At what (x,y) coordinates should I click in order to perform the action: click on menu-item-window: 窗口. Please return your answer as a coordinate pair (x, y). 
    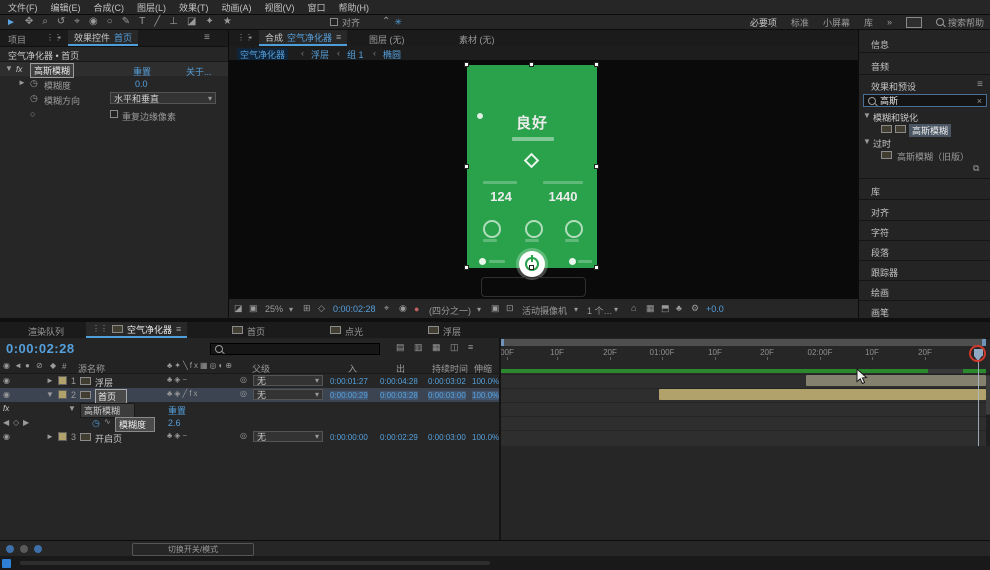
    Looking at the image, I should click on (317, 7).